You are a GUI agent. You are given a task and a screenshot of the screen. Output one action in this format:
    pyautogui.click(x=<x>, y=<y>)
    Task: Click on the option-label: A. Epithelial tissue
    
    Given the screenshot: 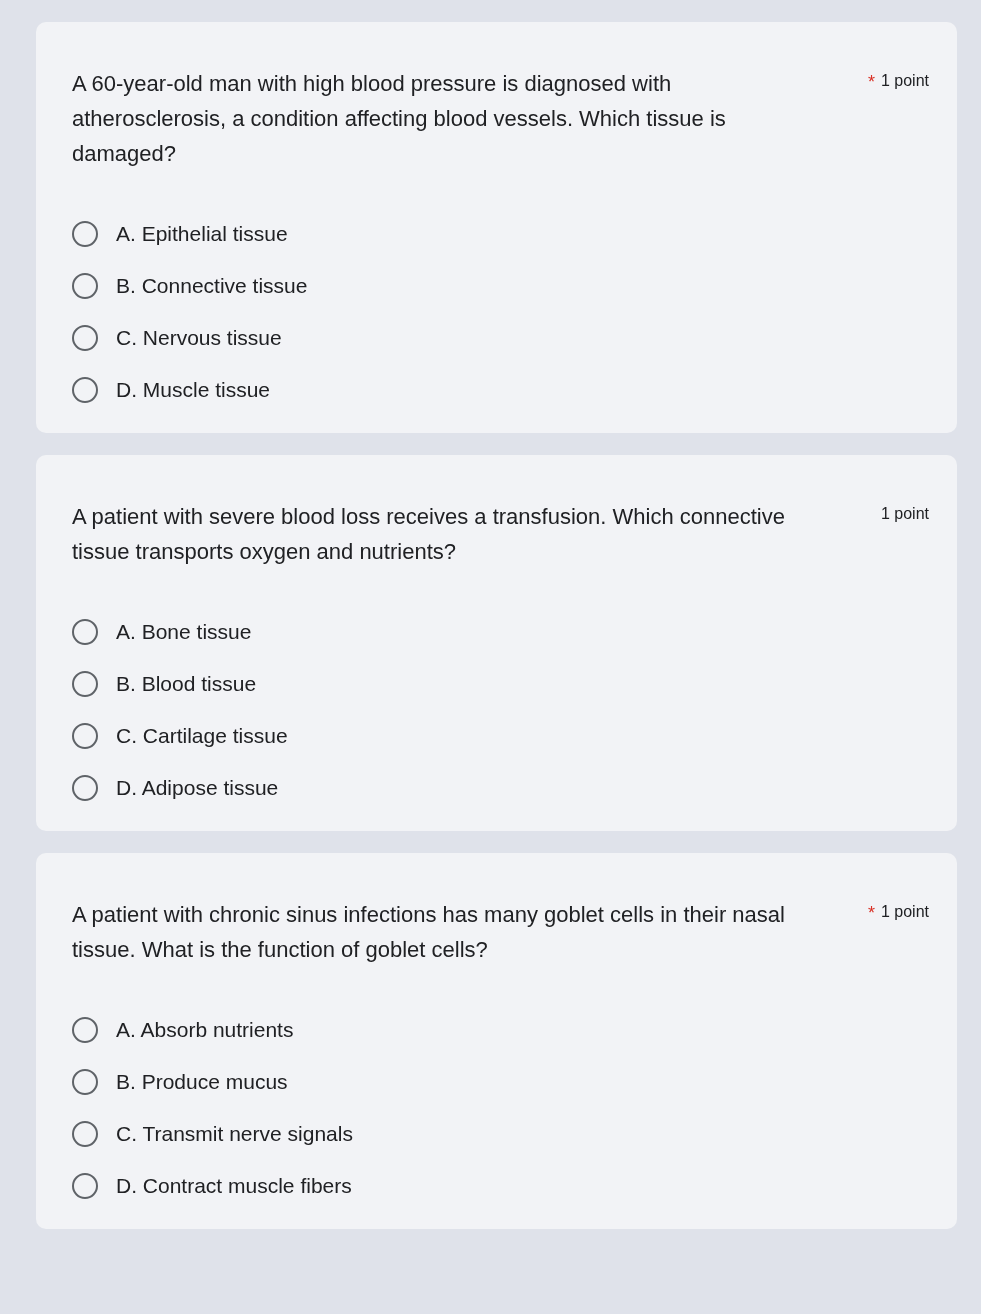 What is the action you would take?
    pyautogui.click(x=202, y=234)
    